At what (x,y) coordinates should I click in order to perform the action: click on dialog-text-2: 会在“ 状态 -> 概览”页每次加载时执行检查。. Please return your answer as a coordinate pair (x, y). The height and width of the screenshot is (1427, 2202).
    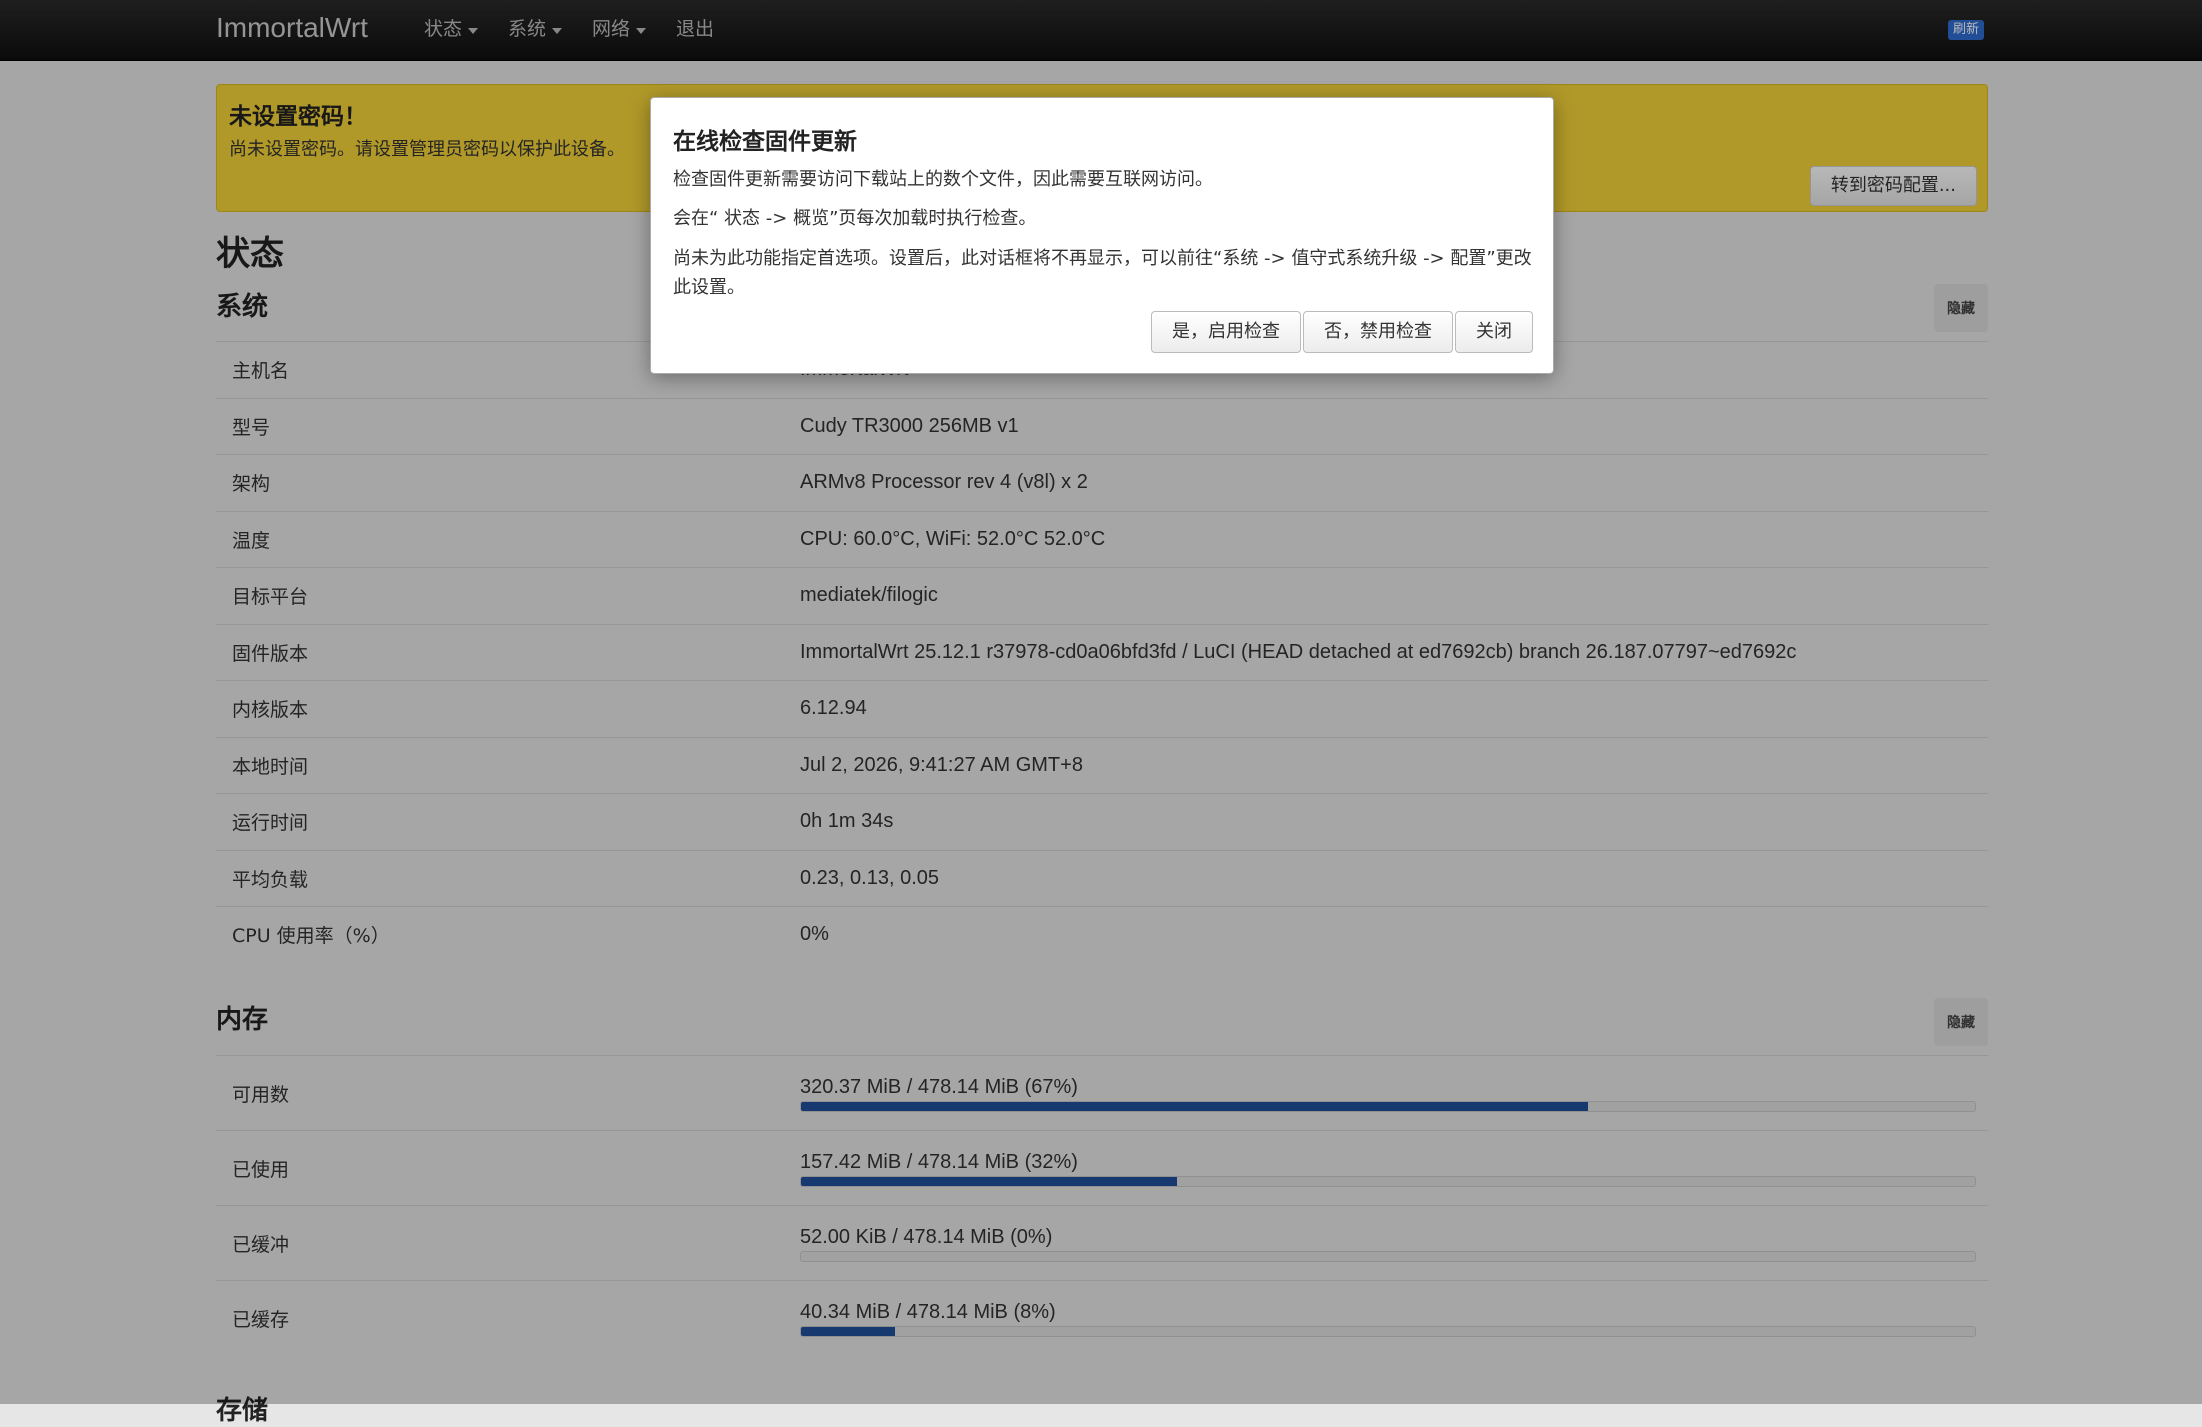
    Looking at the image, I should click on (855, 218).